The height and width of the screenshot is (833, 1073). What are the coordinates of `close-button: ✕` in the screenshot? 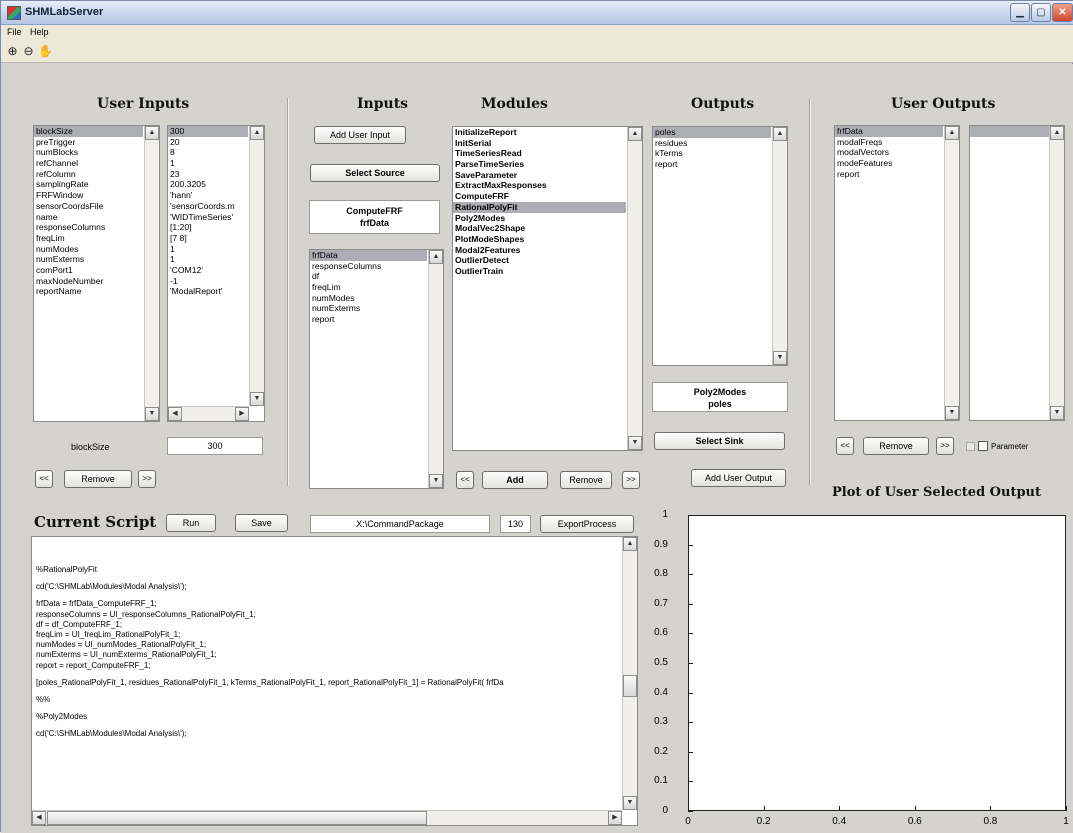 It's located at (1062, 12).